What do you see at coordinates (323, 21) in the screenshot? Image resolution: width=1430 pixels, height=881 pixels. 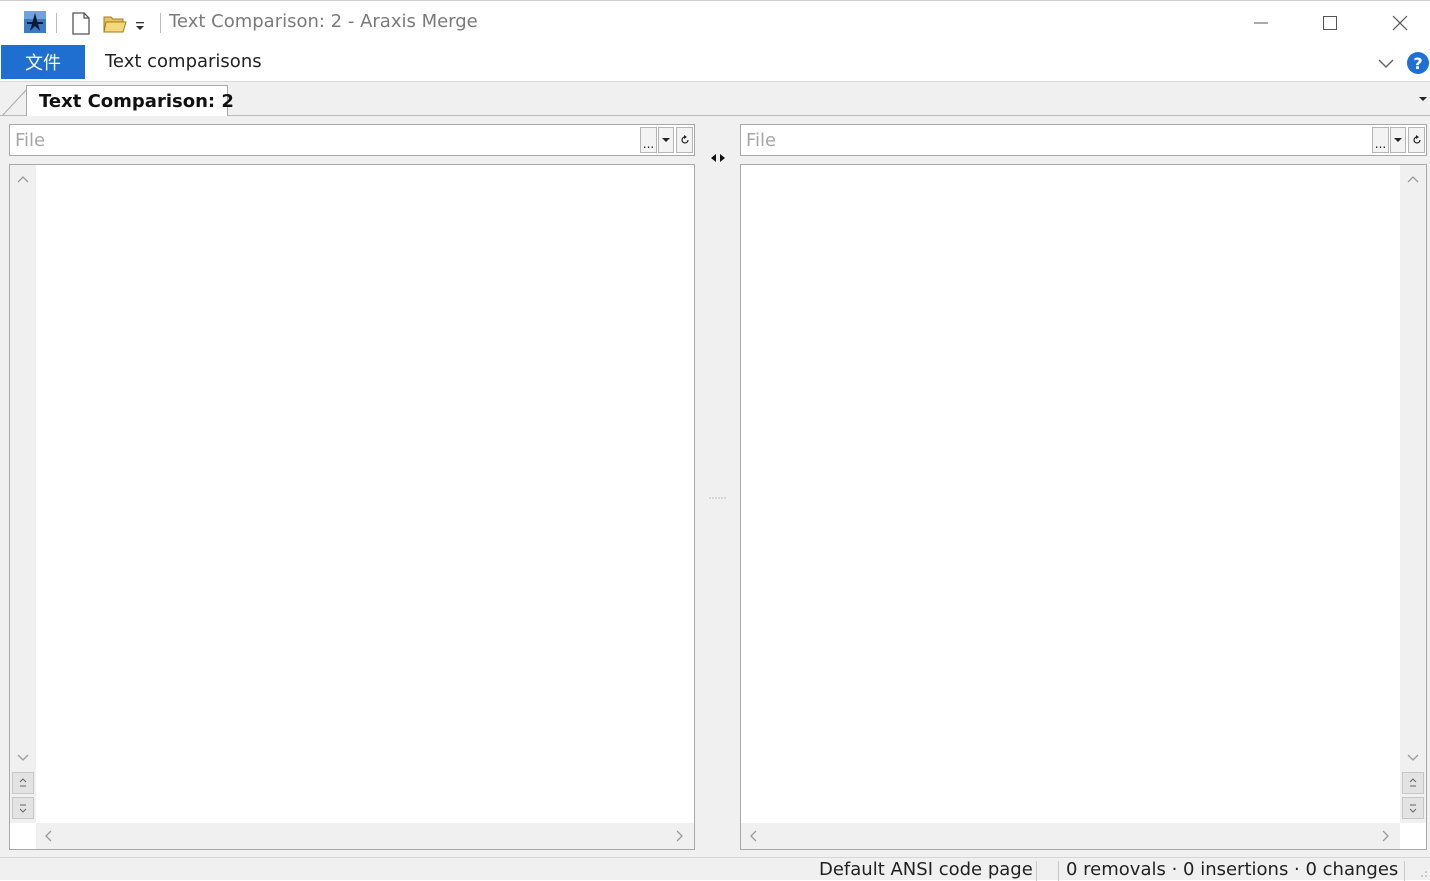 I see `window-title: Text Comparison: 2 - Araxis Merge` at bounding box center [323, 21].